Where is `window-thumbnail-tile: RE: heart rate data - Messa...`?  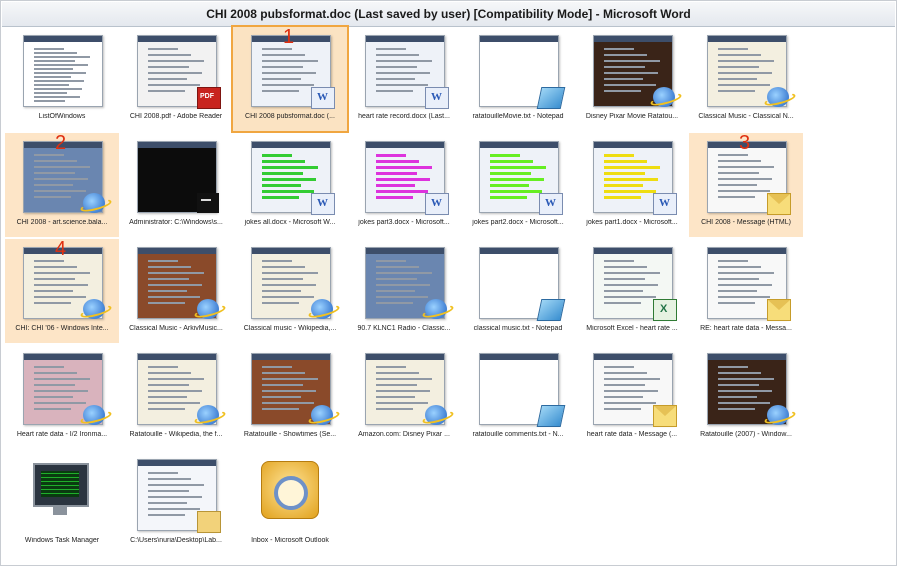
window-thumbnail-tile: RE: heart rate data - Messa... is located at coordinates (746, 291).